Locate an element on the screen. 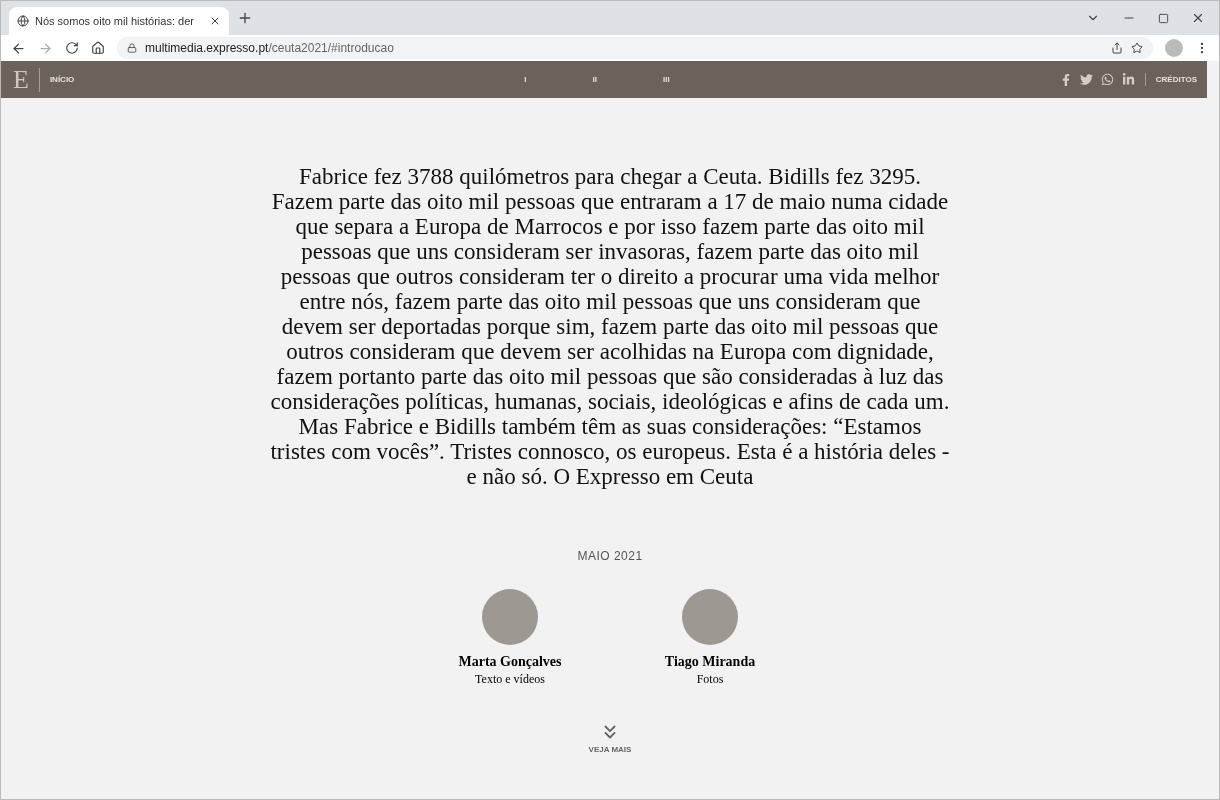 The width and height of the screenshot is (1220, 800). home-icon is located at coordinates (98, 48).